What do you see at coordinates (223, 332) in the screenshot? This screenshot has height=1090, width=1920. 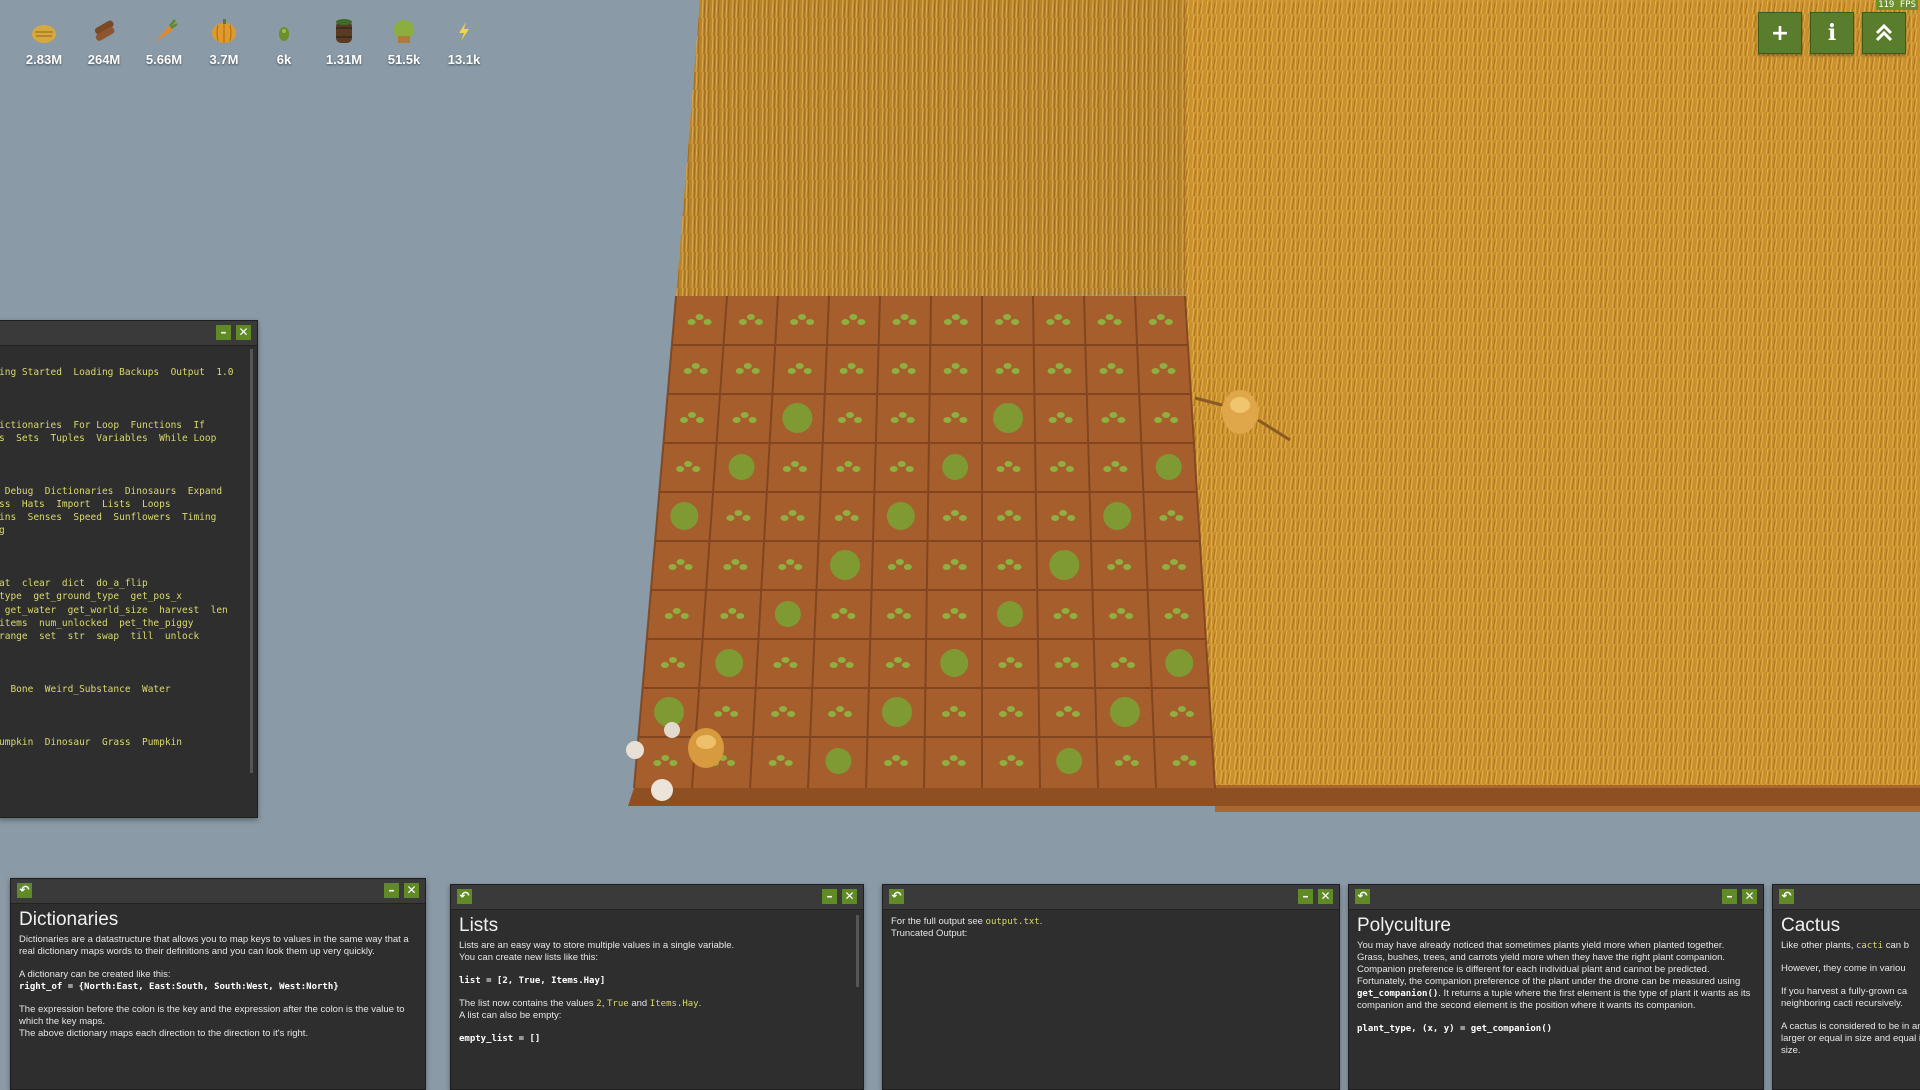 I see `editor-minimize-button: –` at bounding box center [223, 332].